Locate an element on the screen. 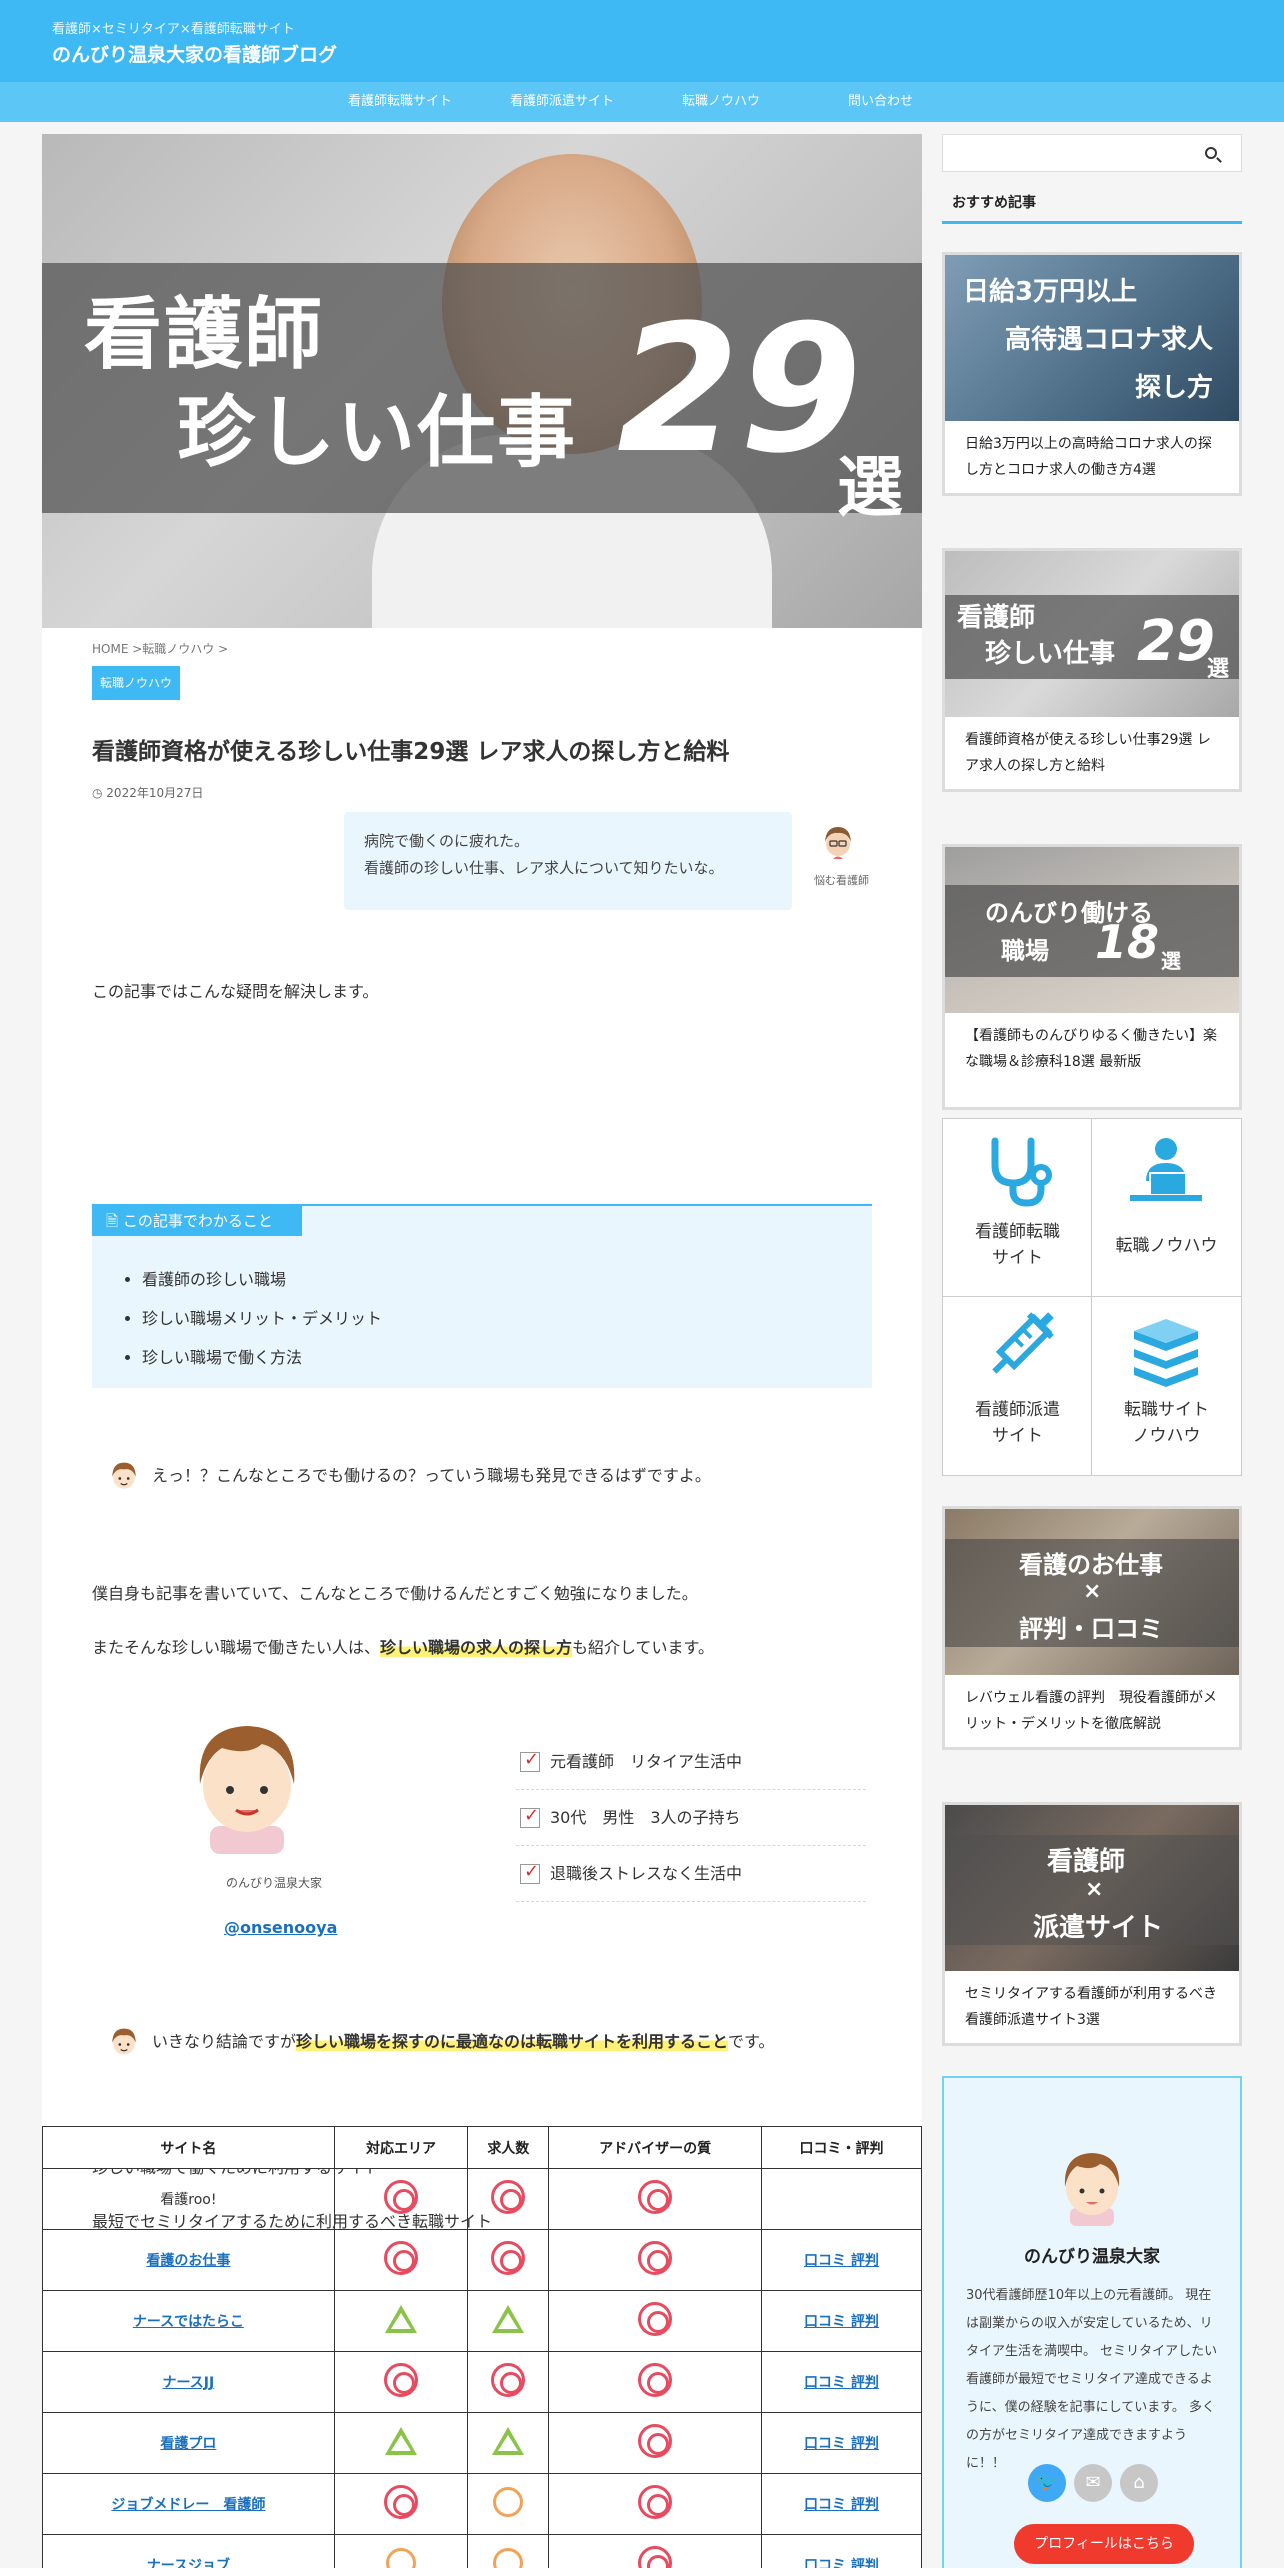 This screenshot has height=2568, width=1284. table-row: ナースJJ 口コミ 評判 is located at coordinates (482, 2382).